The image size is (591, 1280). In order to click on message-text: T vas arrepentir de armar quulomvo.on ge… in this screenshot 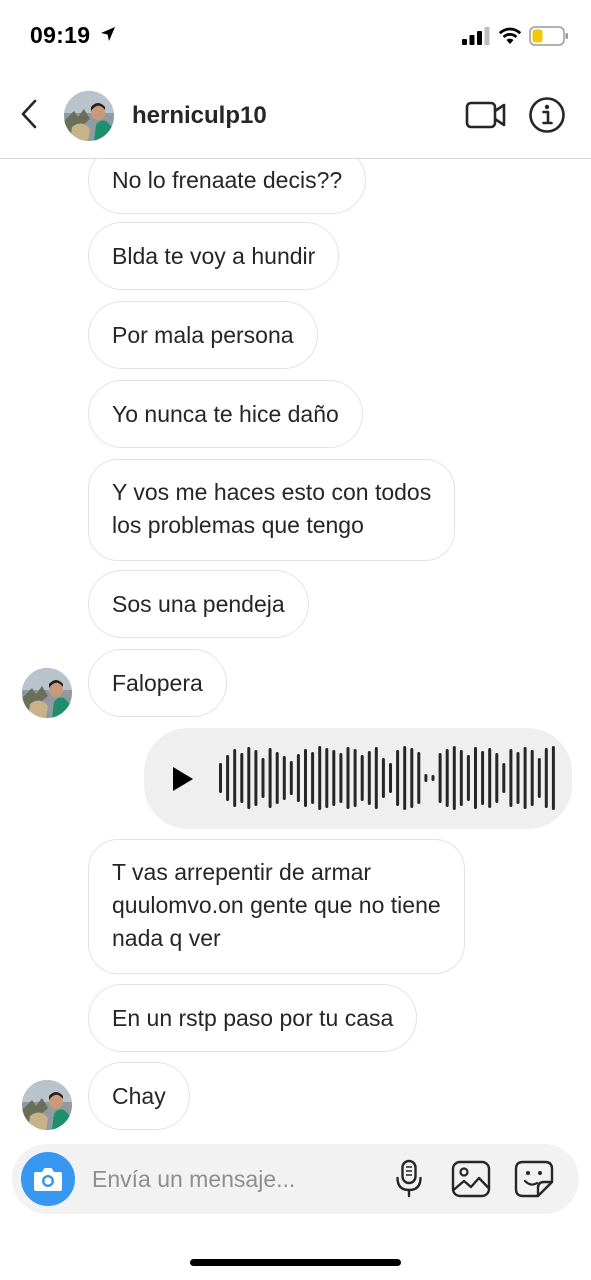, I will do `click(276, 905)`.